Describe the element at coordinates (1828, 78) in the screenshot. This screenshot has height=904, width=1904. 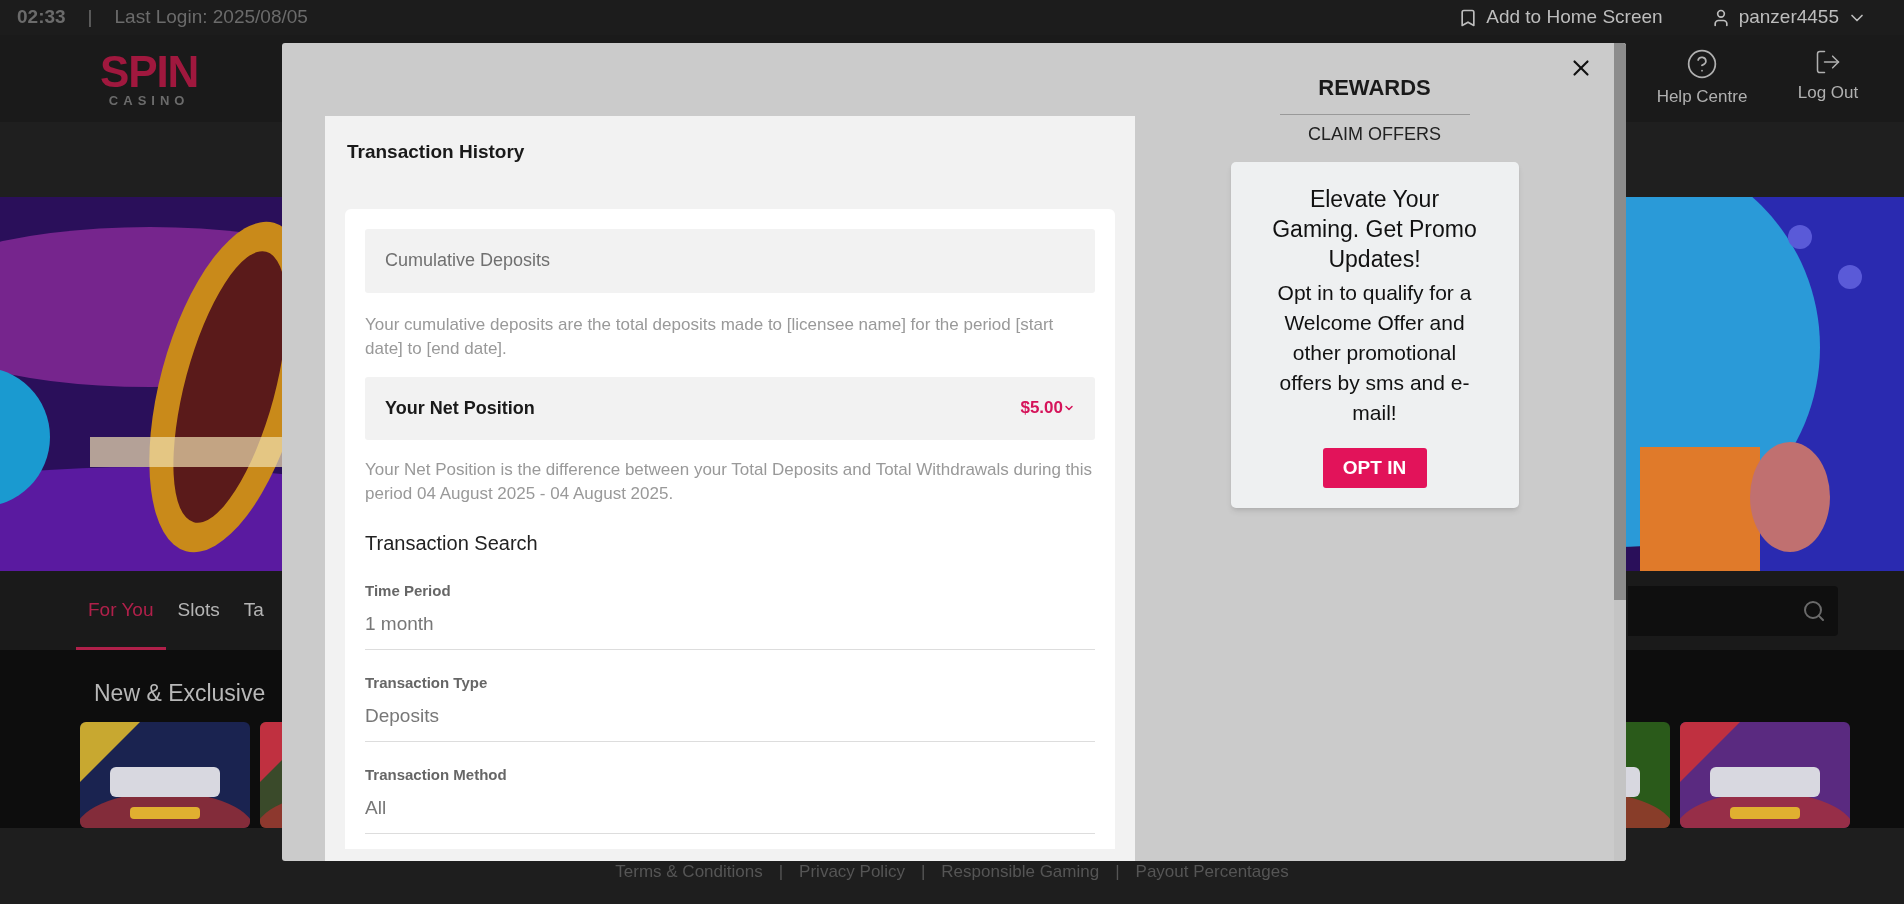
I see `log-out-button: Log Out` at that location.